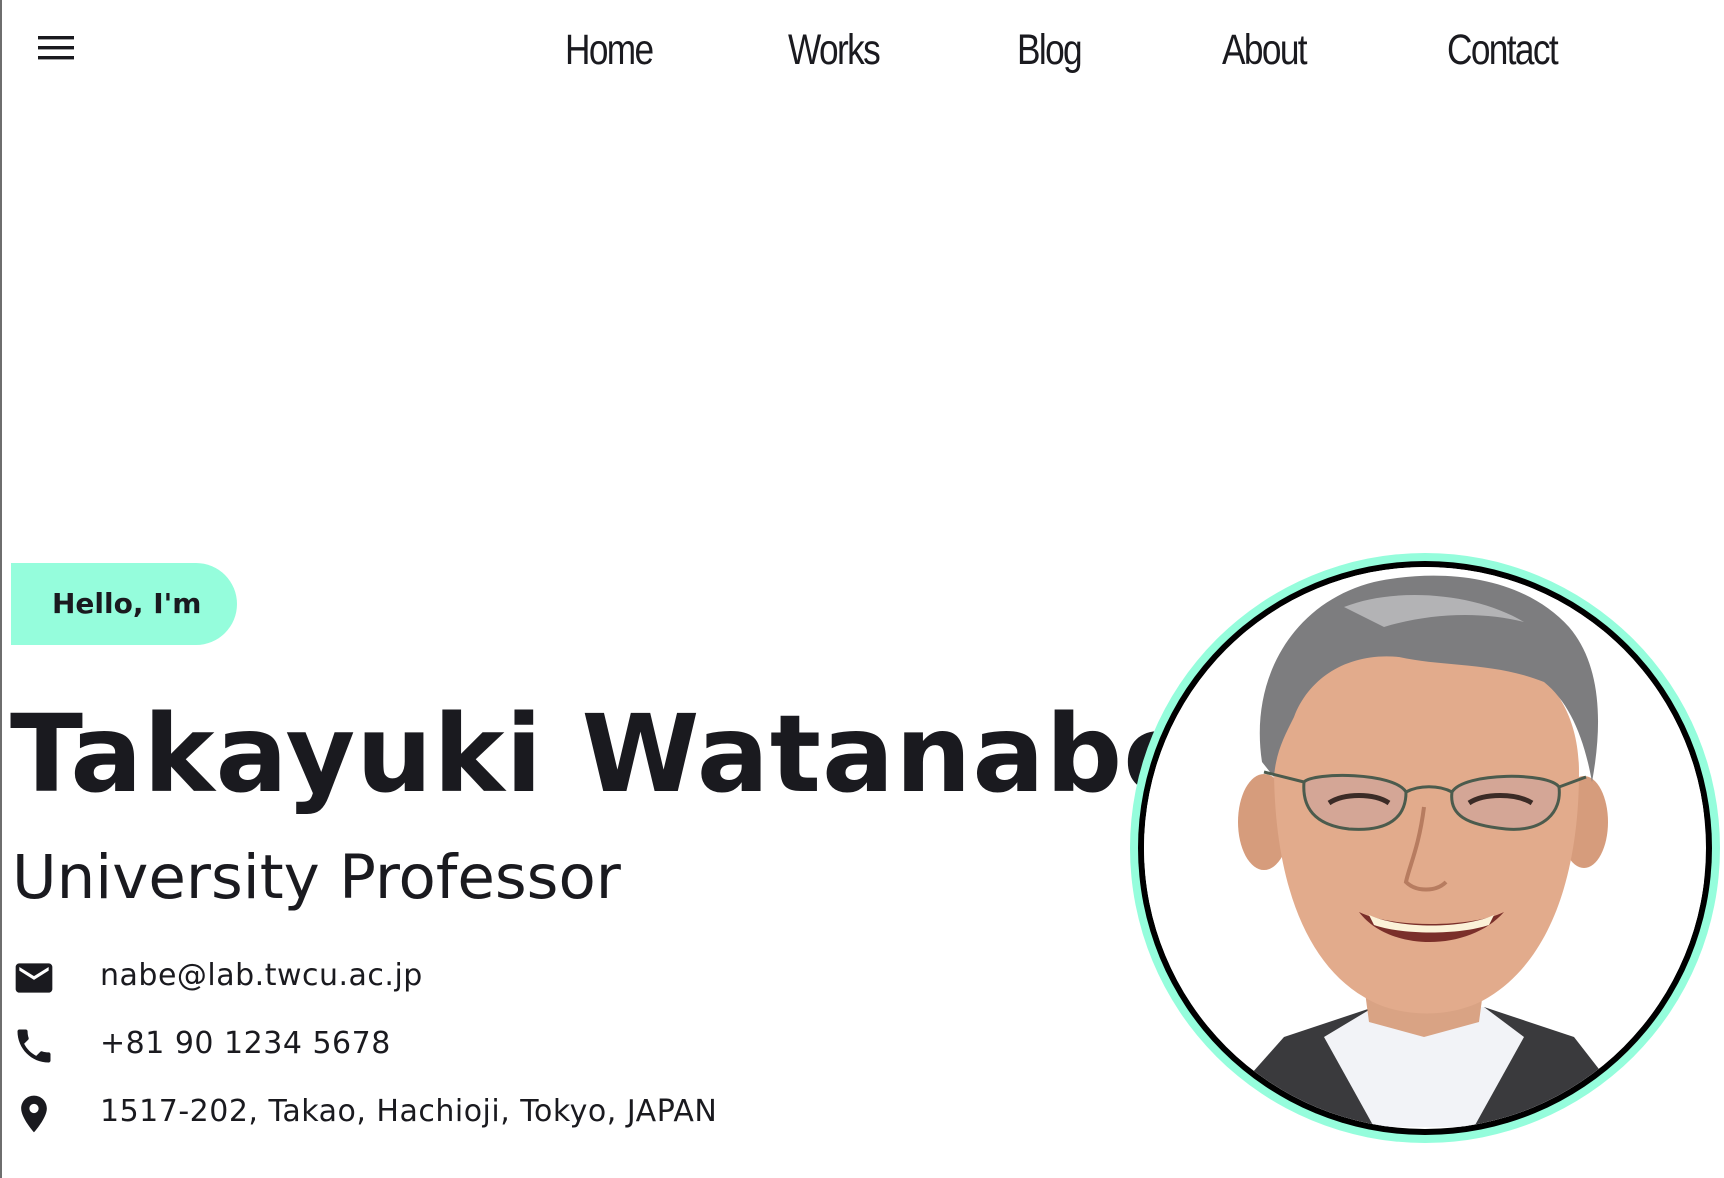 The height and width of the screenshot is (1178, 1724). Describe the element at coordinates (1265, 50) in the screenshot. I see `nav-about-link: About` at that location.